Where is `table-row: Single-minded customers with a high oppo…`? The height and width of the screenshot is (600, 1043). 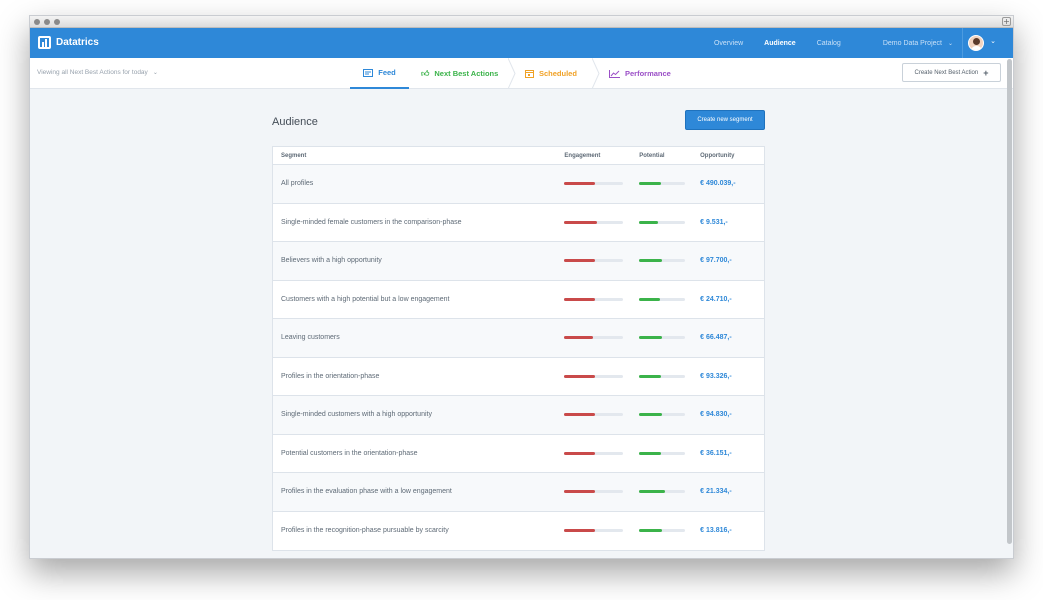
table-row: Single-minded customers with a high oppo… is located at coordinates (518, 415).